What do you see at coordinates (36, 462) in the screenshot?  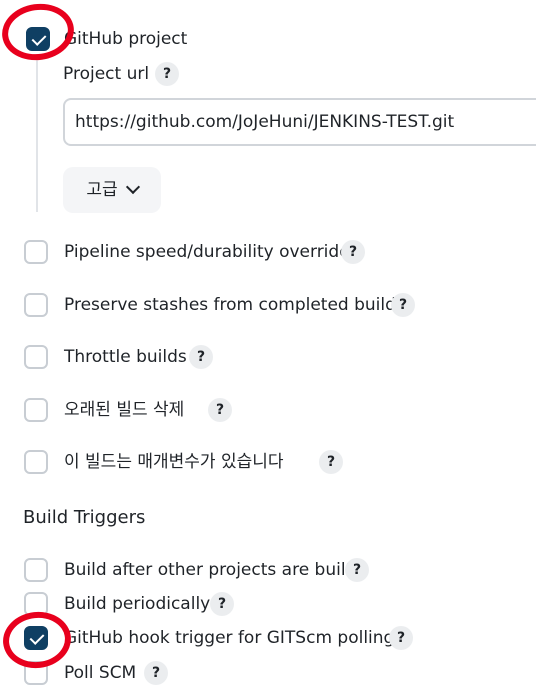 I see `parameterized-checkbox` at bounding box center [36, 462].